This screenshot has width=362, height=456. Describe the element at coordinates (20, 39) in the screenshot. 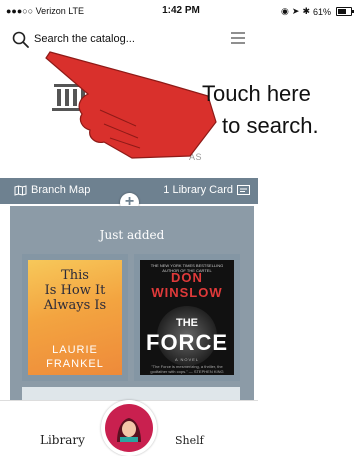

I see `search-icon` at that location.